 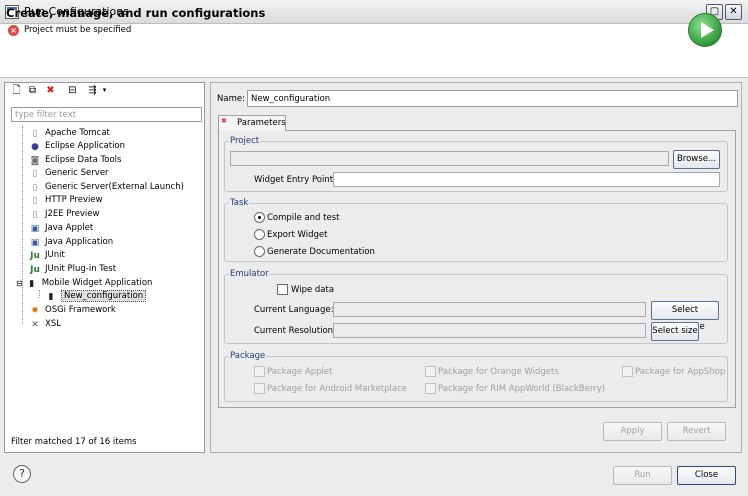 I want to click on select-language-button: Select language, so click(x=685, y=316).